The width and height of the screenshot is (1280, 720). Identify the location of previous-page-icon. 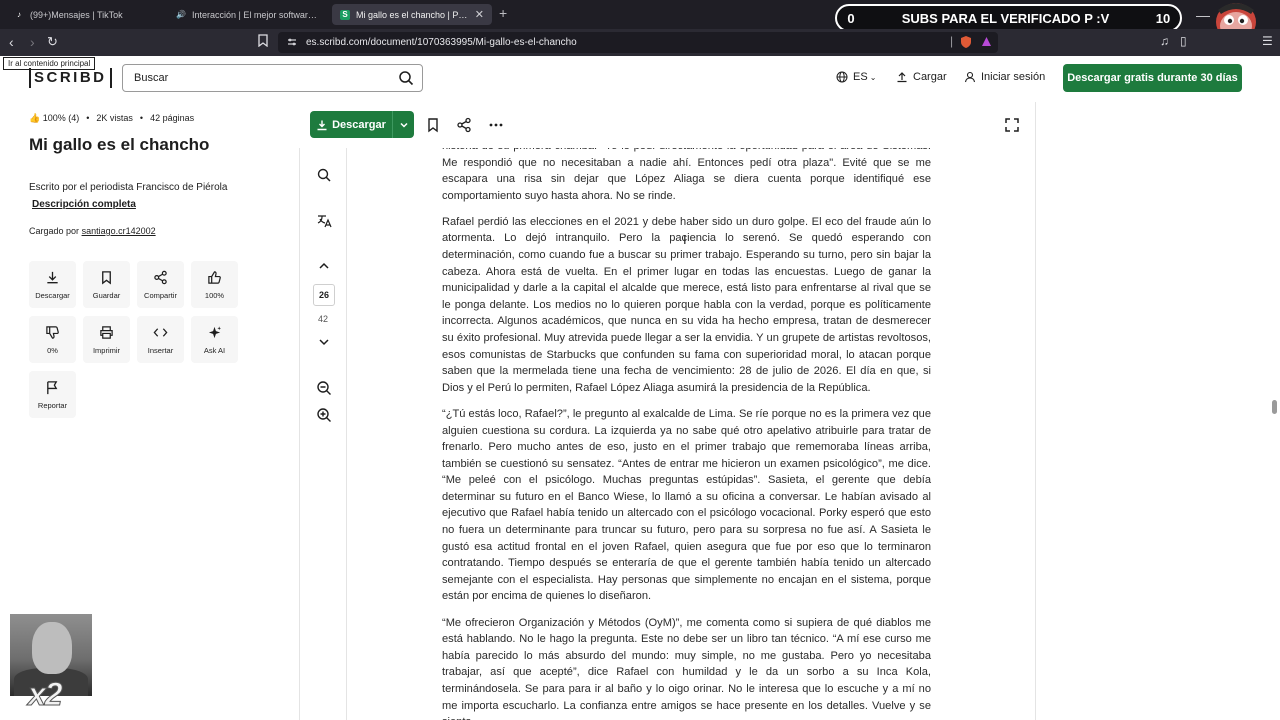
(324, 266).